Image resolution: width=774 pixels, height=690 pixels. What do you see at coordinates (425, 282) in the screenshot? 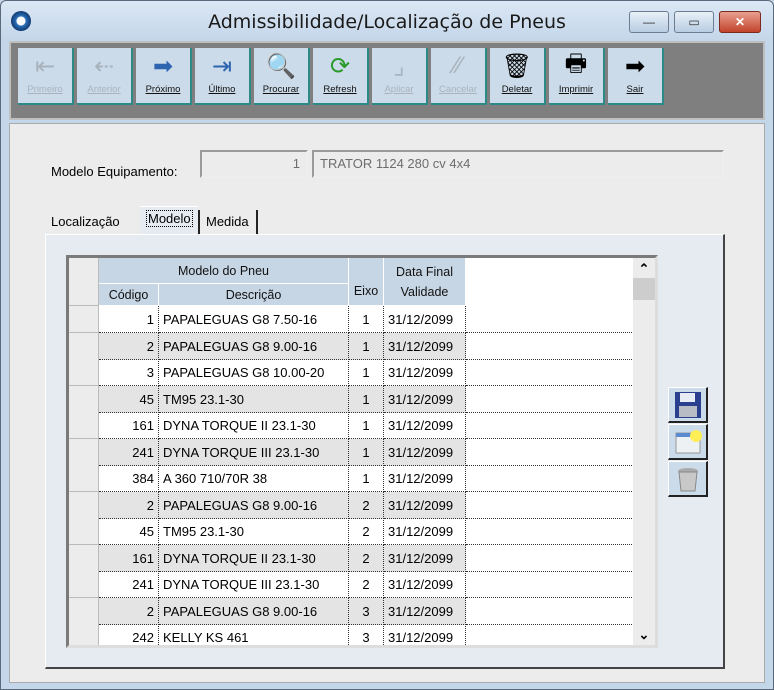
I see `header-data-final-validade: Data Final Validade` at bounding box center [425, 282].